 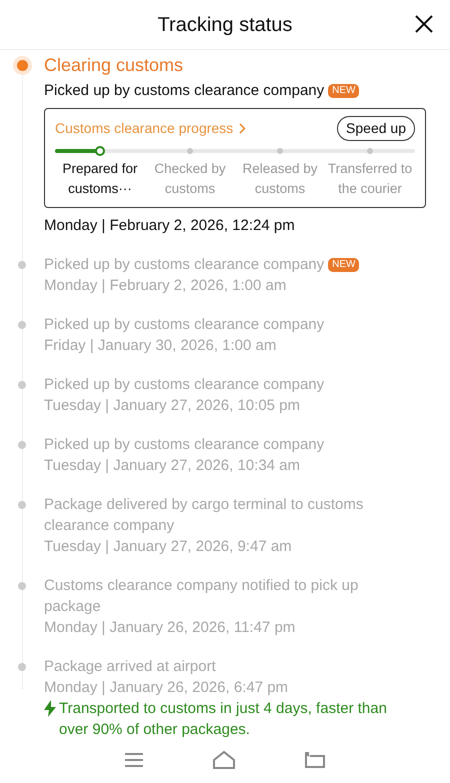 I want to click on event-date: Monday | February 2, 2026, 1:00 am, so click(x=166, y=286).